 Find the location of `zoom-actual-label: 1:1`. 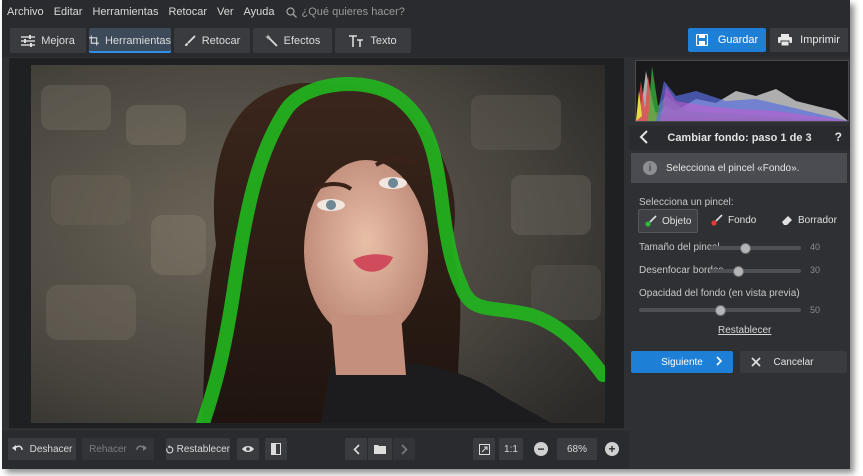

zoom-actual-label: 1:1 is located at coordinates (511, 449).